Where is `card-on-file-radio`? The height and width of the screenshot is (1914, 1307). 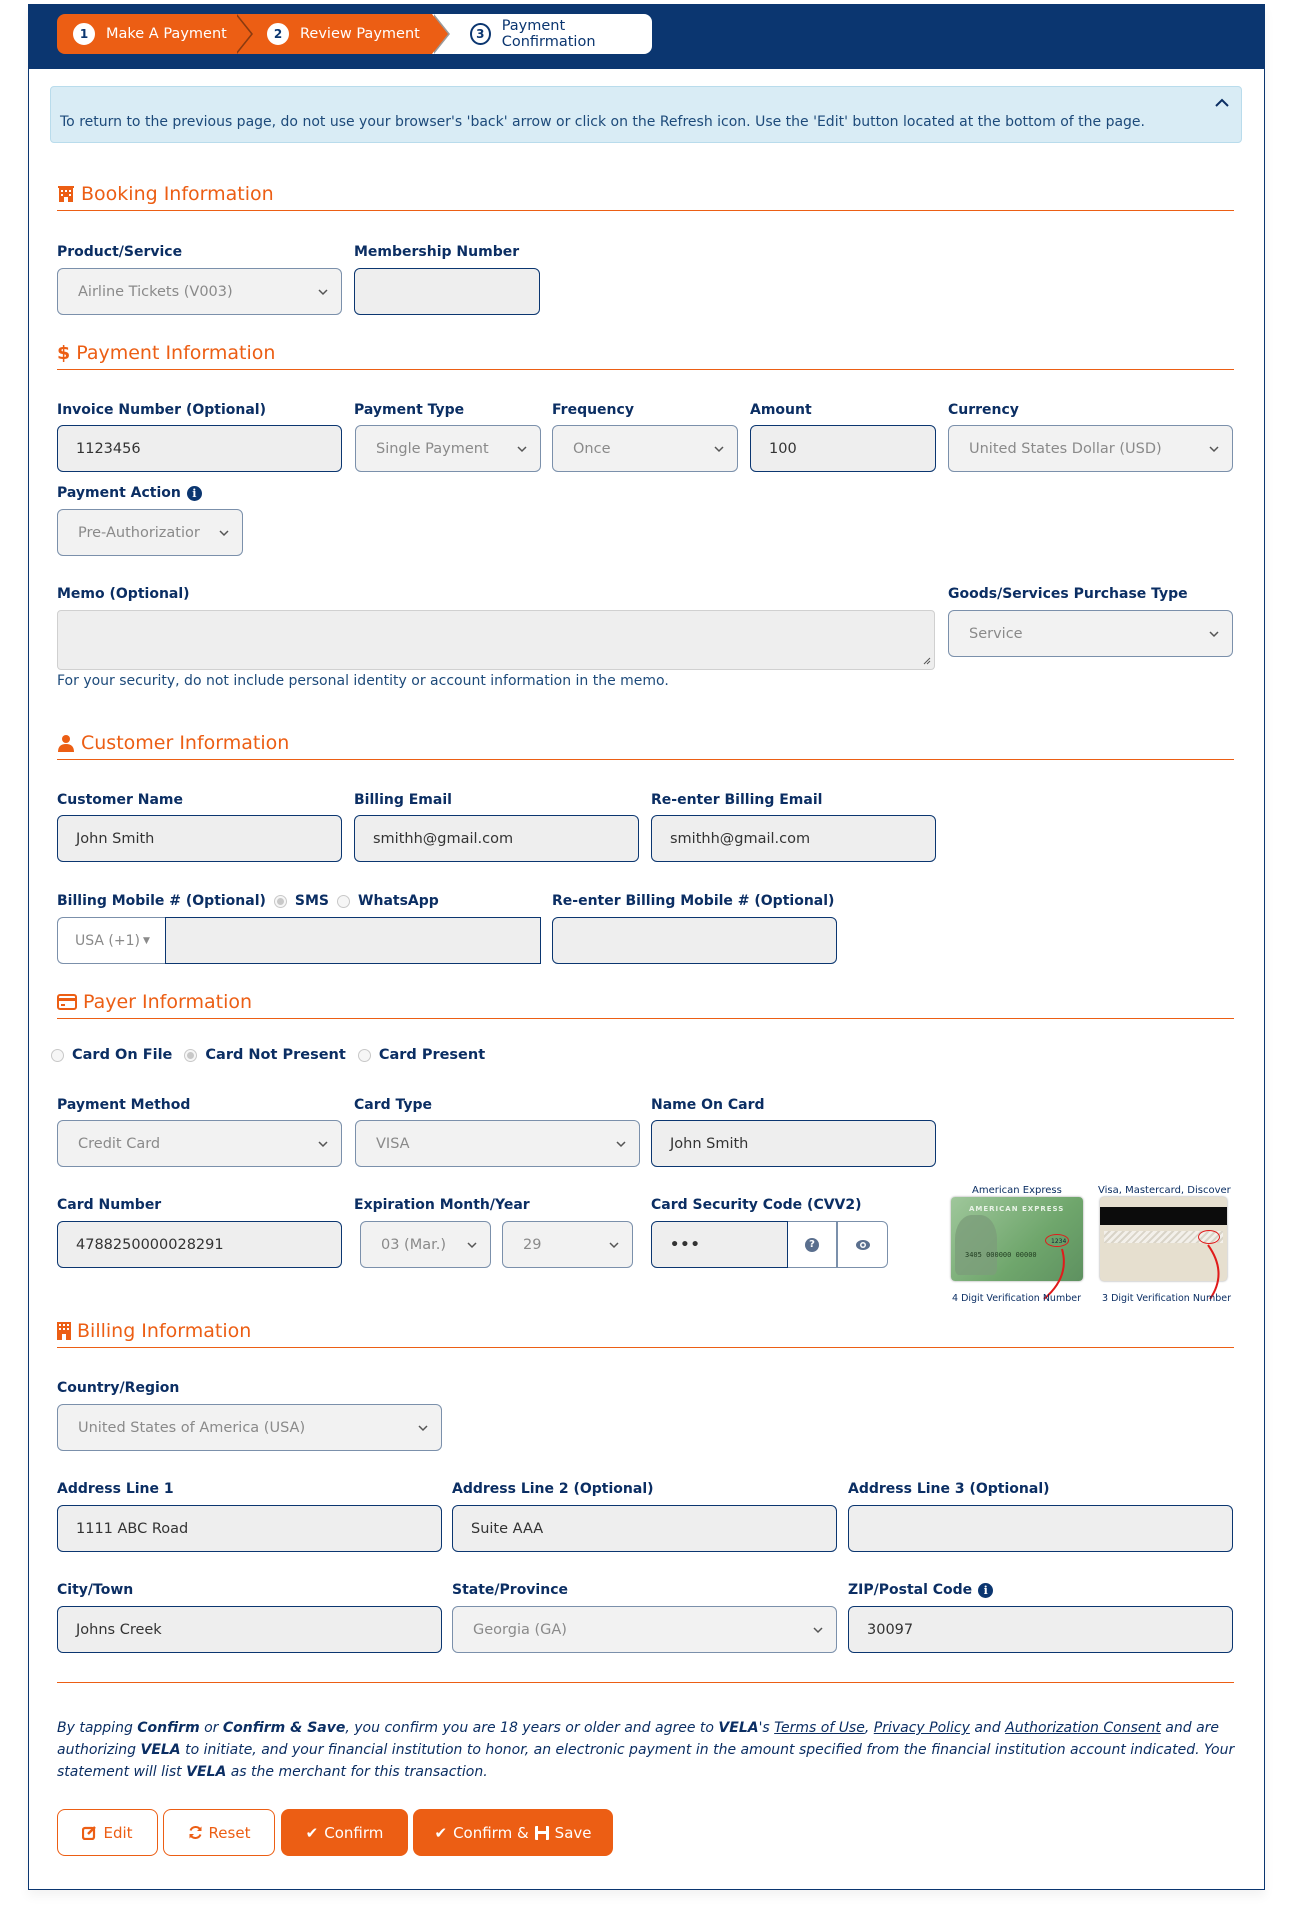
card-on-file-radio is located at coordinates (57, 1055).